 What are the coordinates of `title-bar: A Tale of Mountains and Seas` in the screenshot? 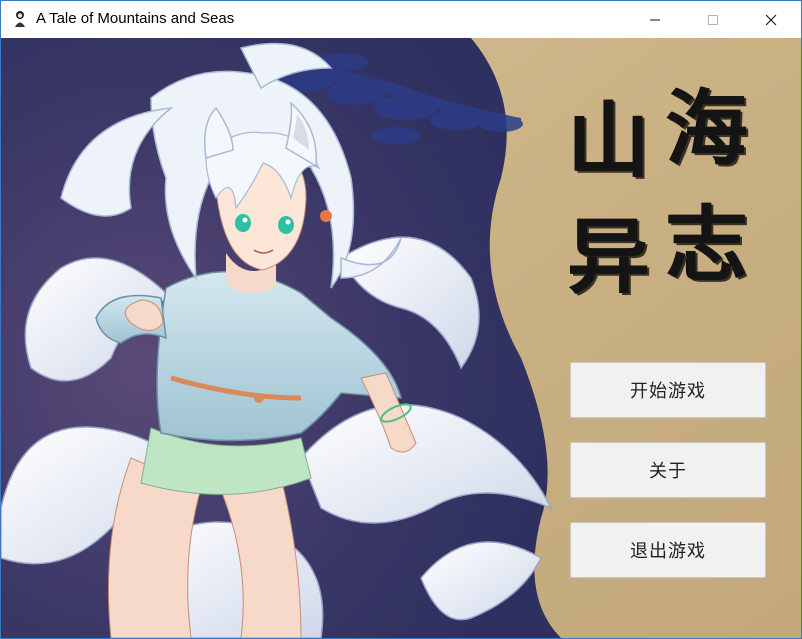 It's located at (401, 19).